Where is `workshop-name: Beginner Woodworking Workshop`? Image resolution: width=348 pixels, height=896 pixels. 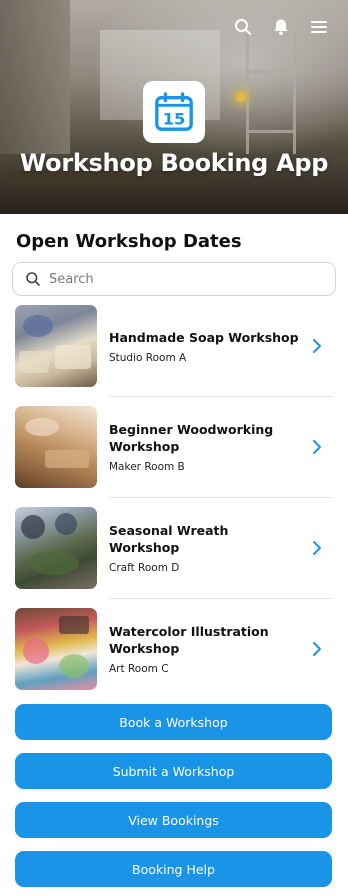 workshop-name: Beginner Woodworking Workshop is located at coordinates (191, 438).